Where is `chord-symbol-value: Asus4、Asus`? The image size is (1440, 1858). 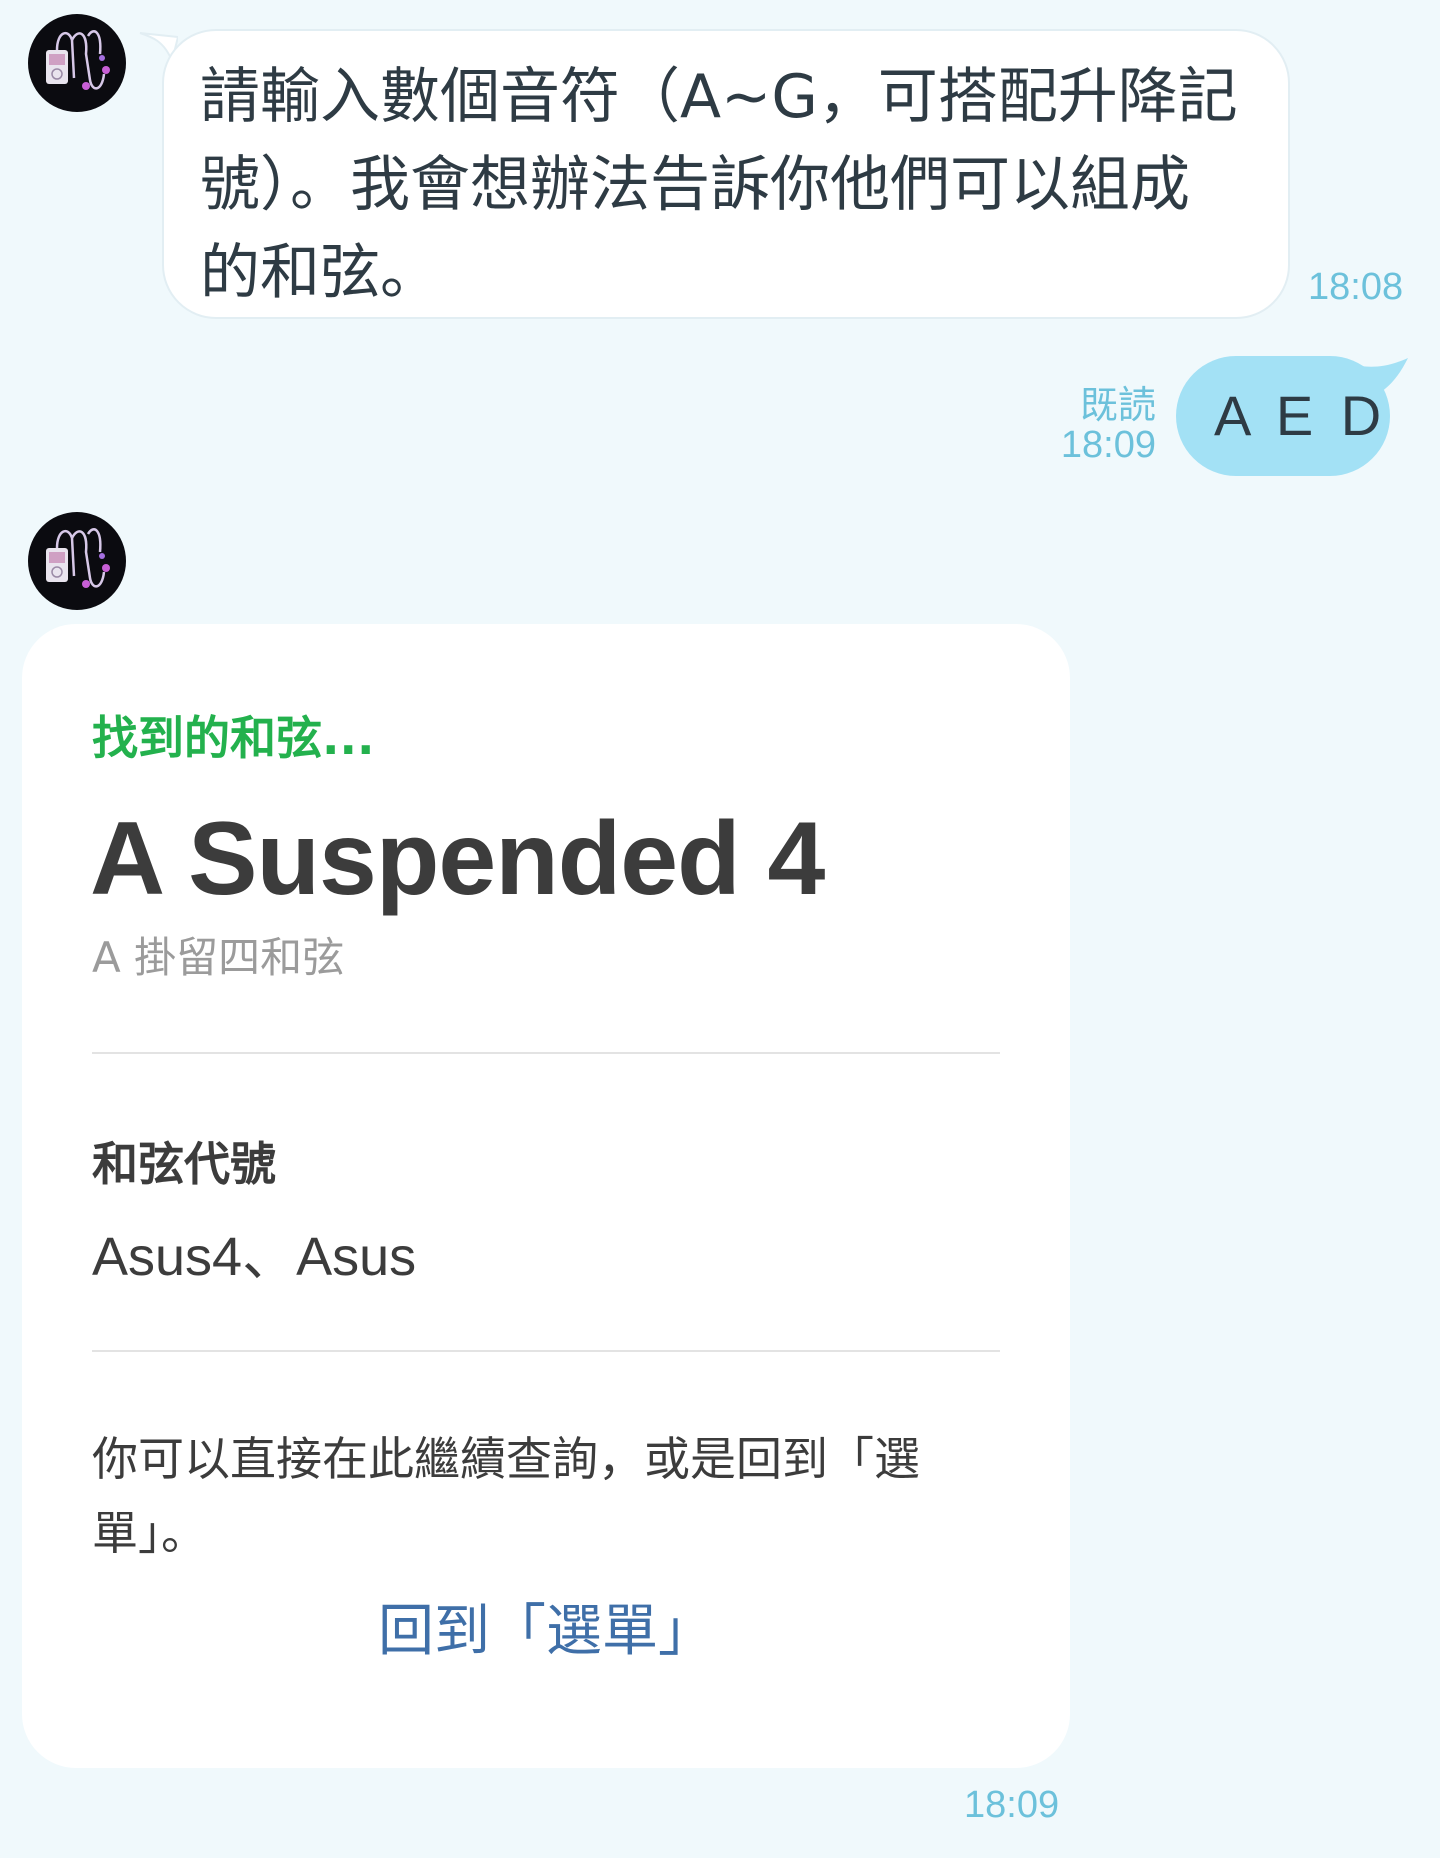
chord-symbol-value: Asus4、Asus is located at coordinates (254, 1257).